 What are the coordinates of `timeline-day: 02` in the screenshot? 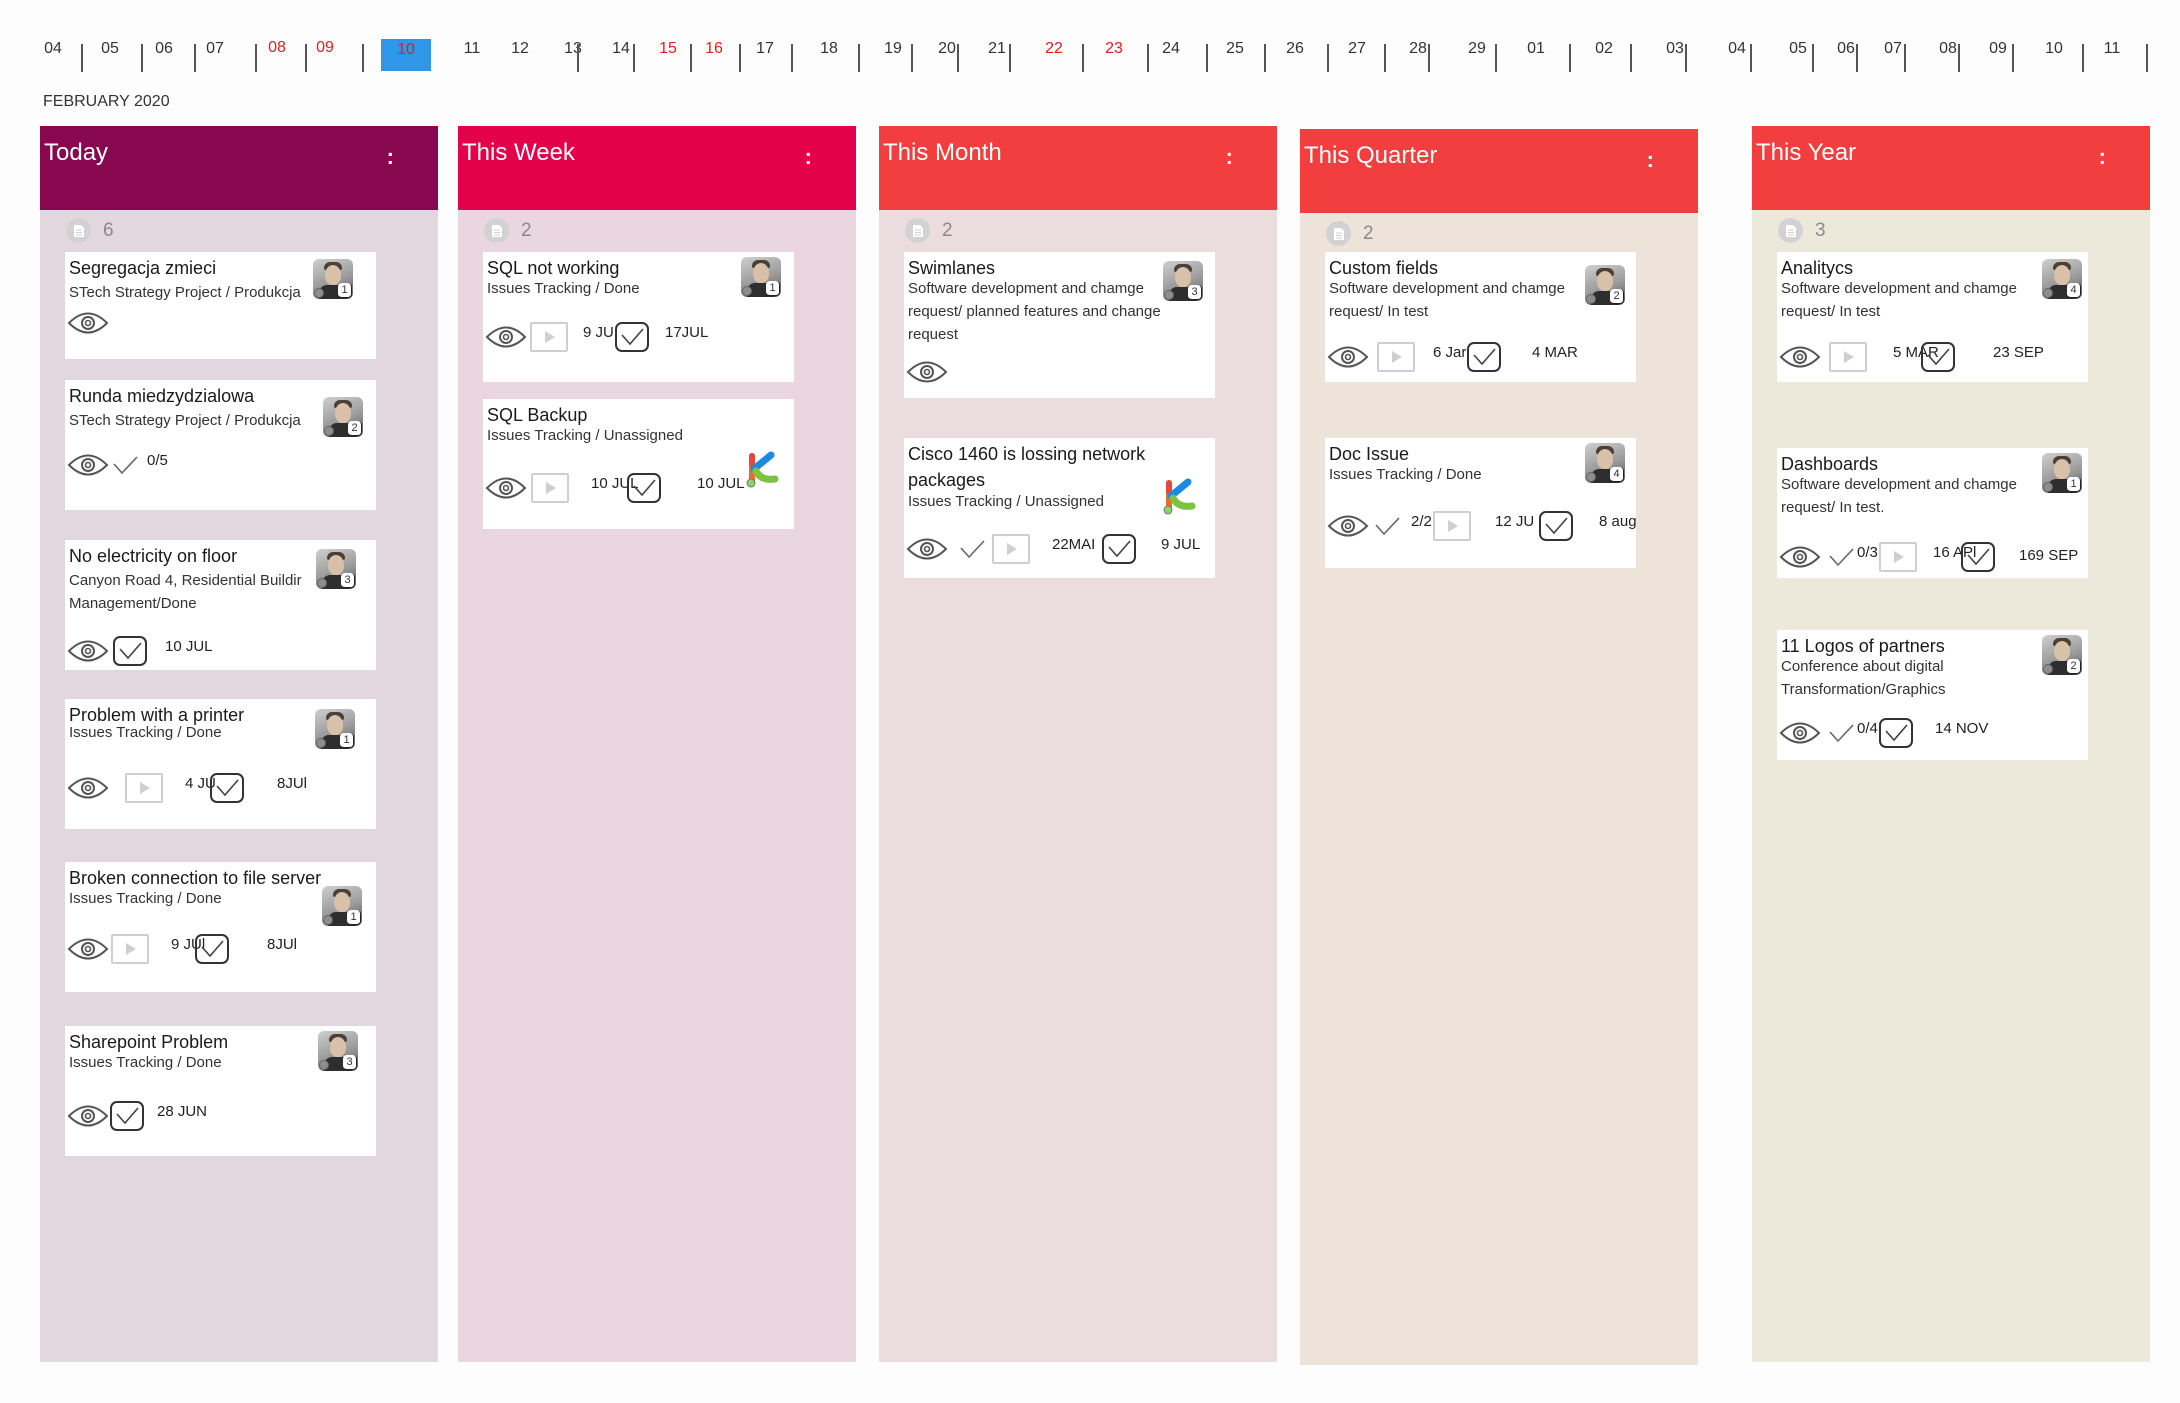 It's located at (1604, 49).